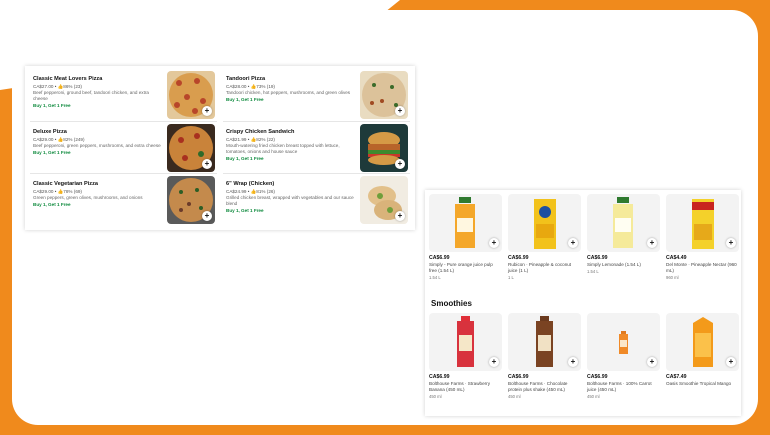 The height and width of the screenshot is (435, 770). I want to click on item-price-rating: CA$21.99 • 👍82% (22), so click(250, 139).